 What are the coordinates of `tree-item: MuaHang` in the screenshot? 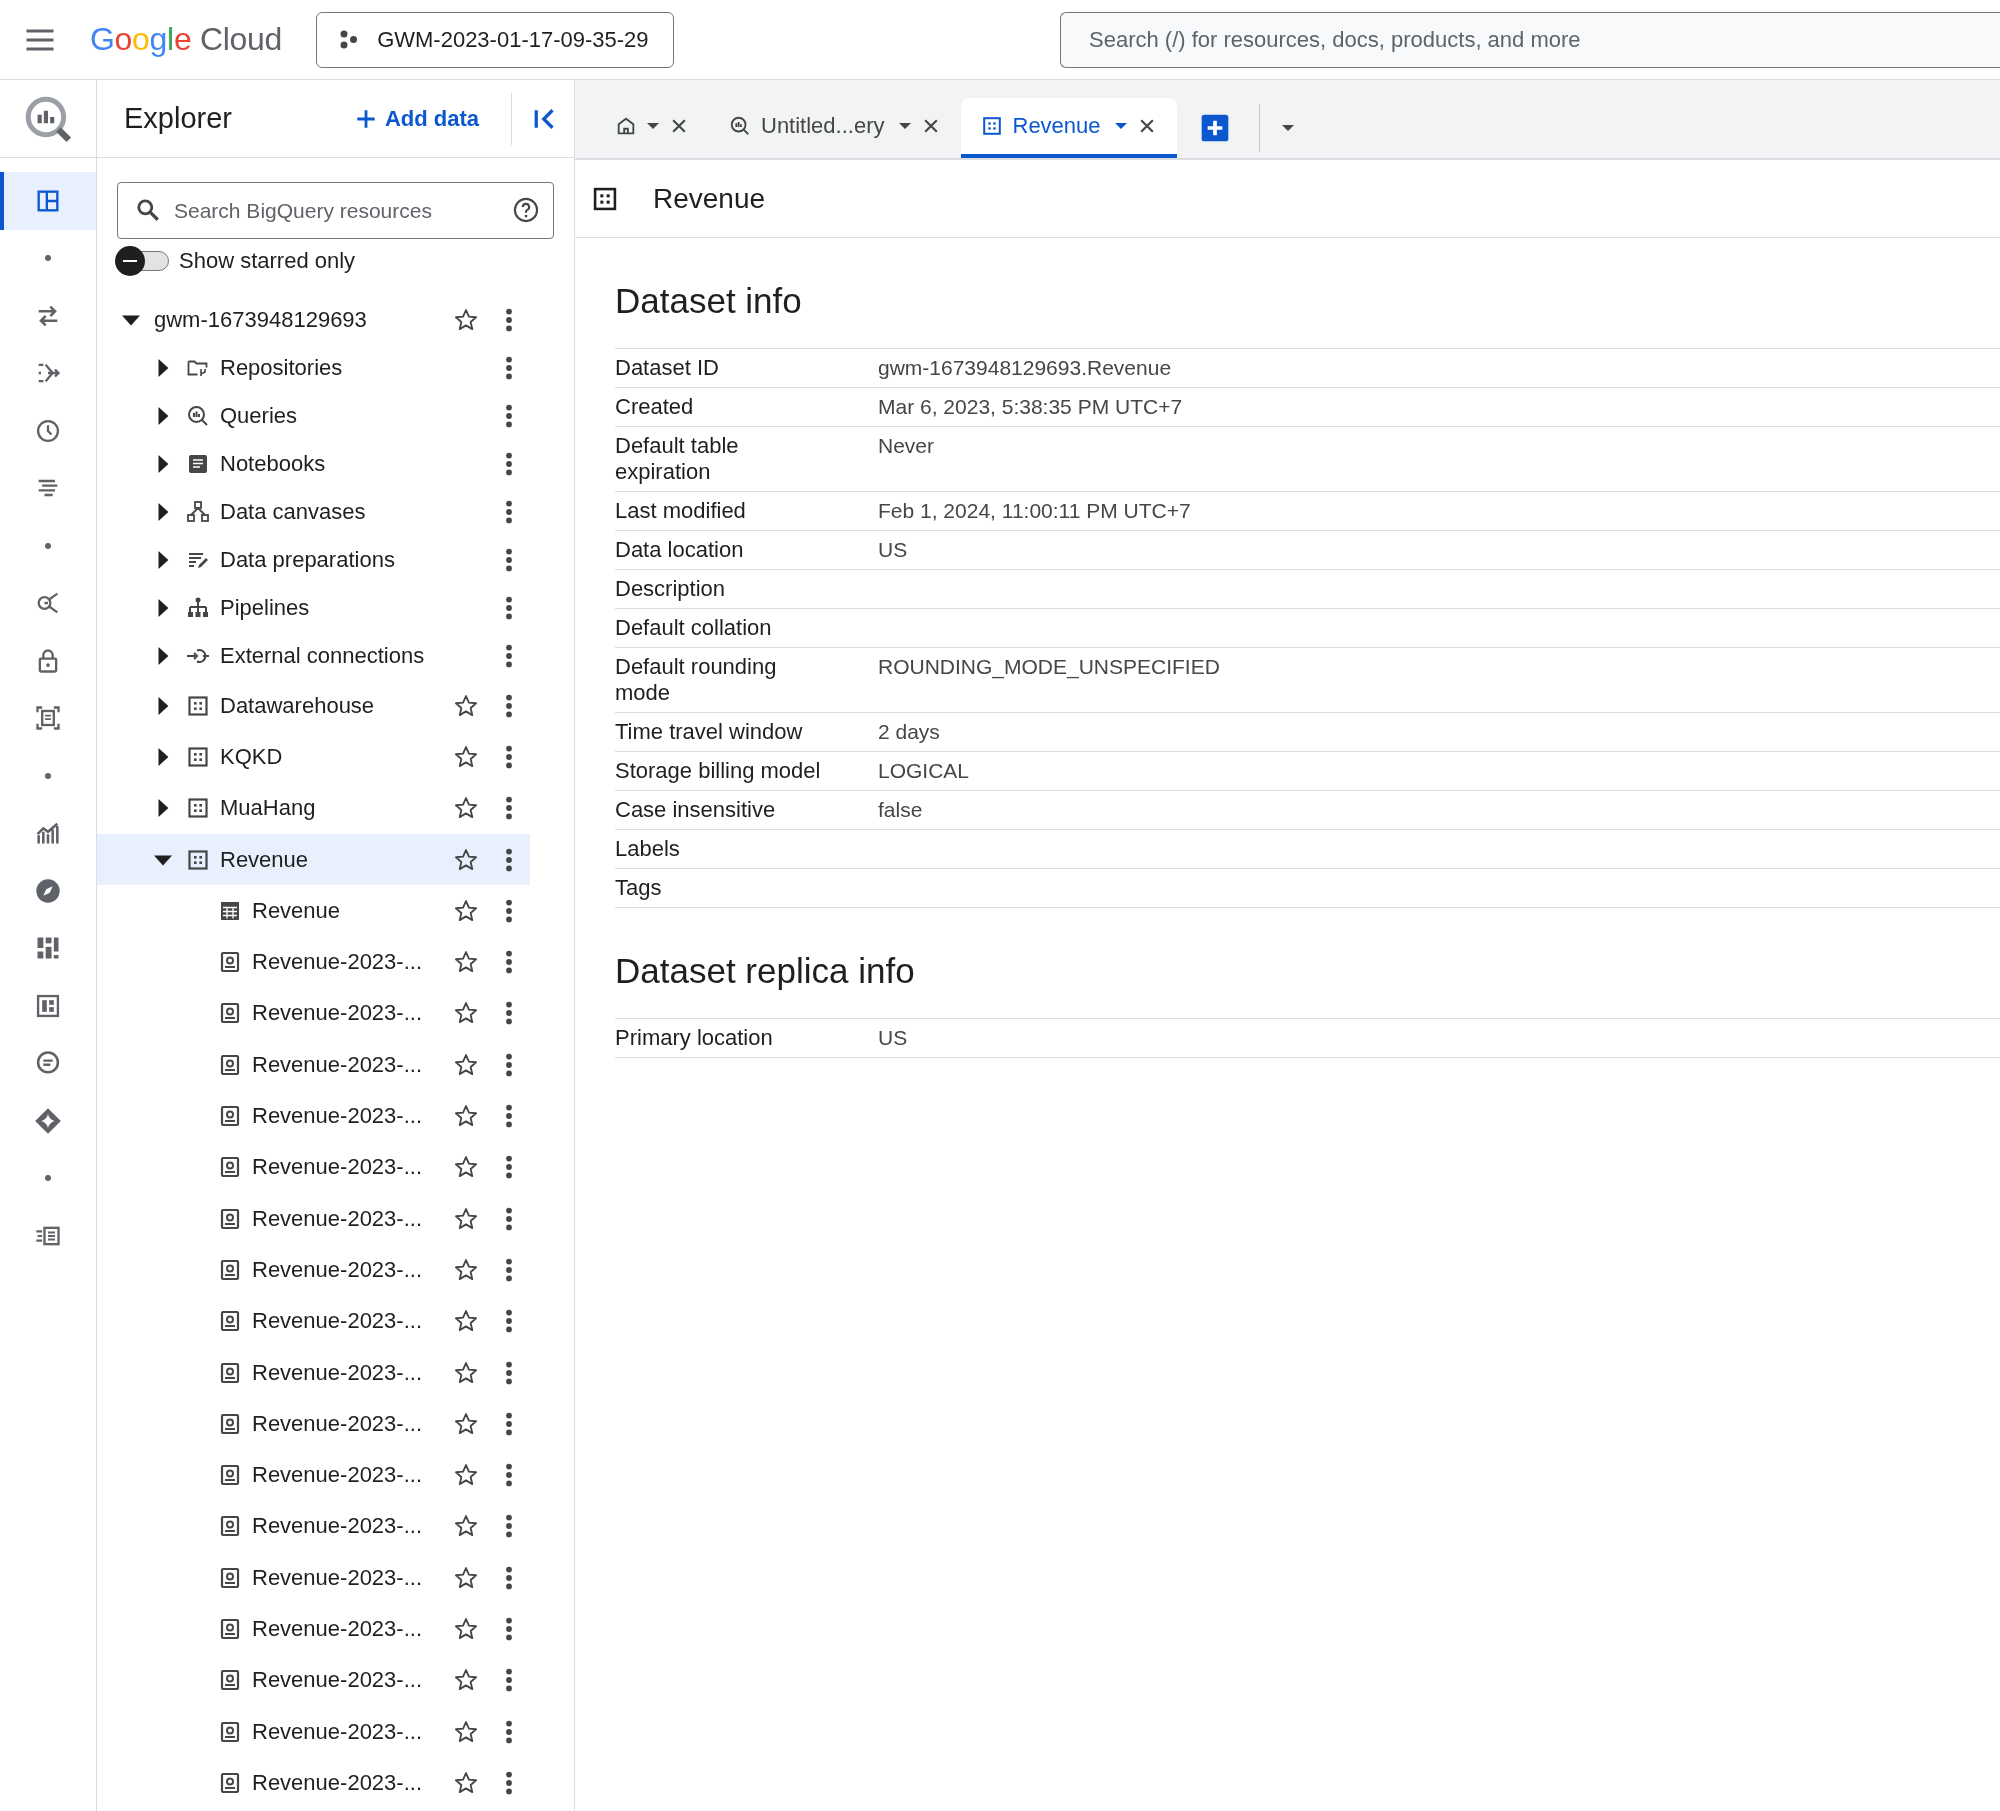 It's located at (313, 808).